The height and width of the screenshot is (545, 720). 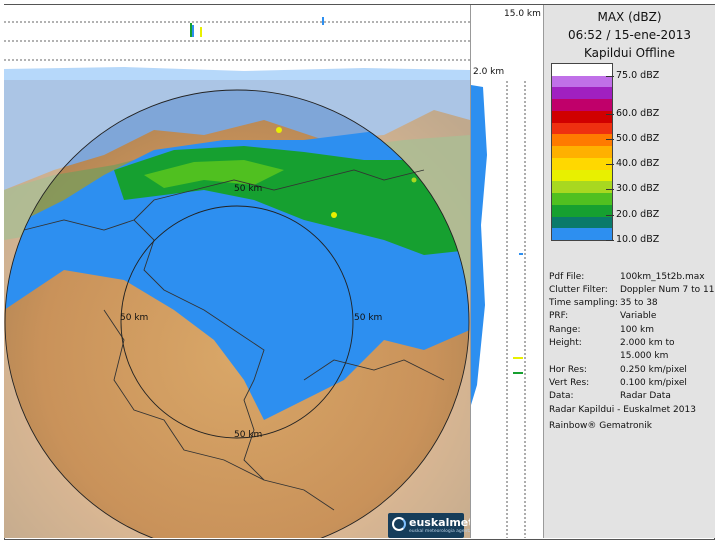 I want to click on metadata-value: 15.000 km, so click(x=644, y=356).